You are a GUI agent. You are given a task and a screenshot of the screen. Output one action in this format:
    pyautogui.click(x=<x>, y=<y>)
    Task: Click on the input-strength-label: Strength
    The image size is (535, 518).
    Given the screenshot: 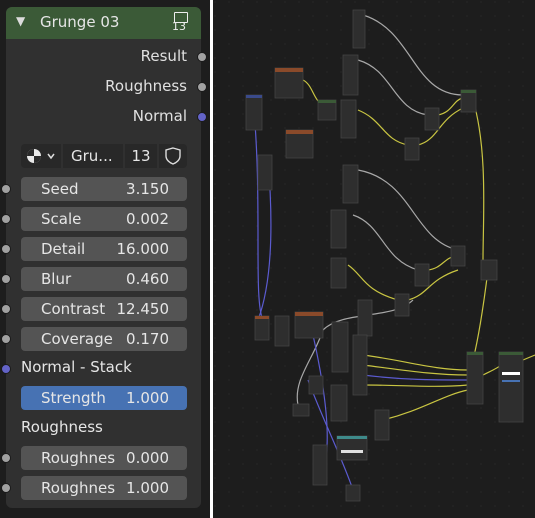 What is the action you would take?
    pyautogui.click(x=73, y=398)
    